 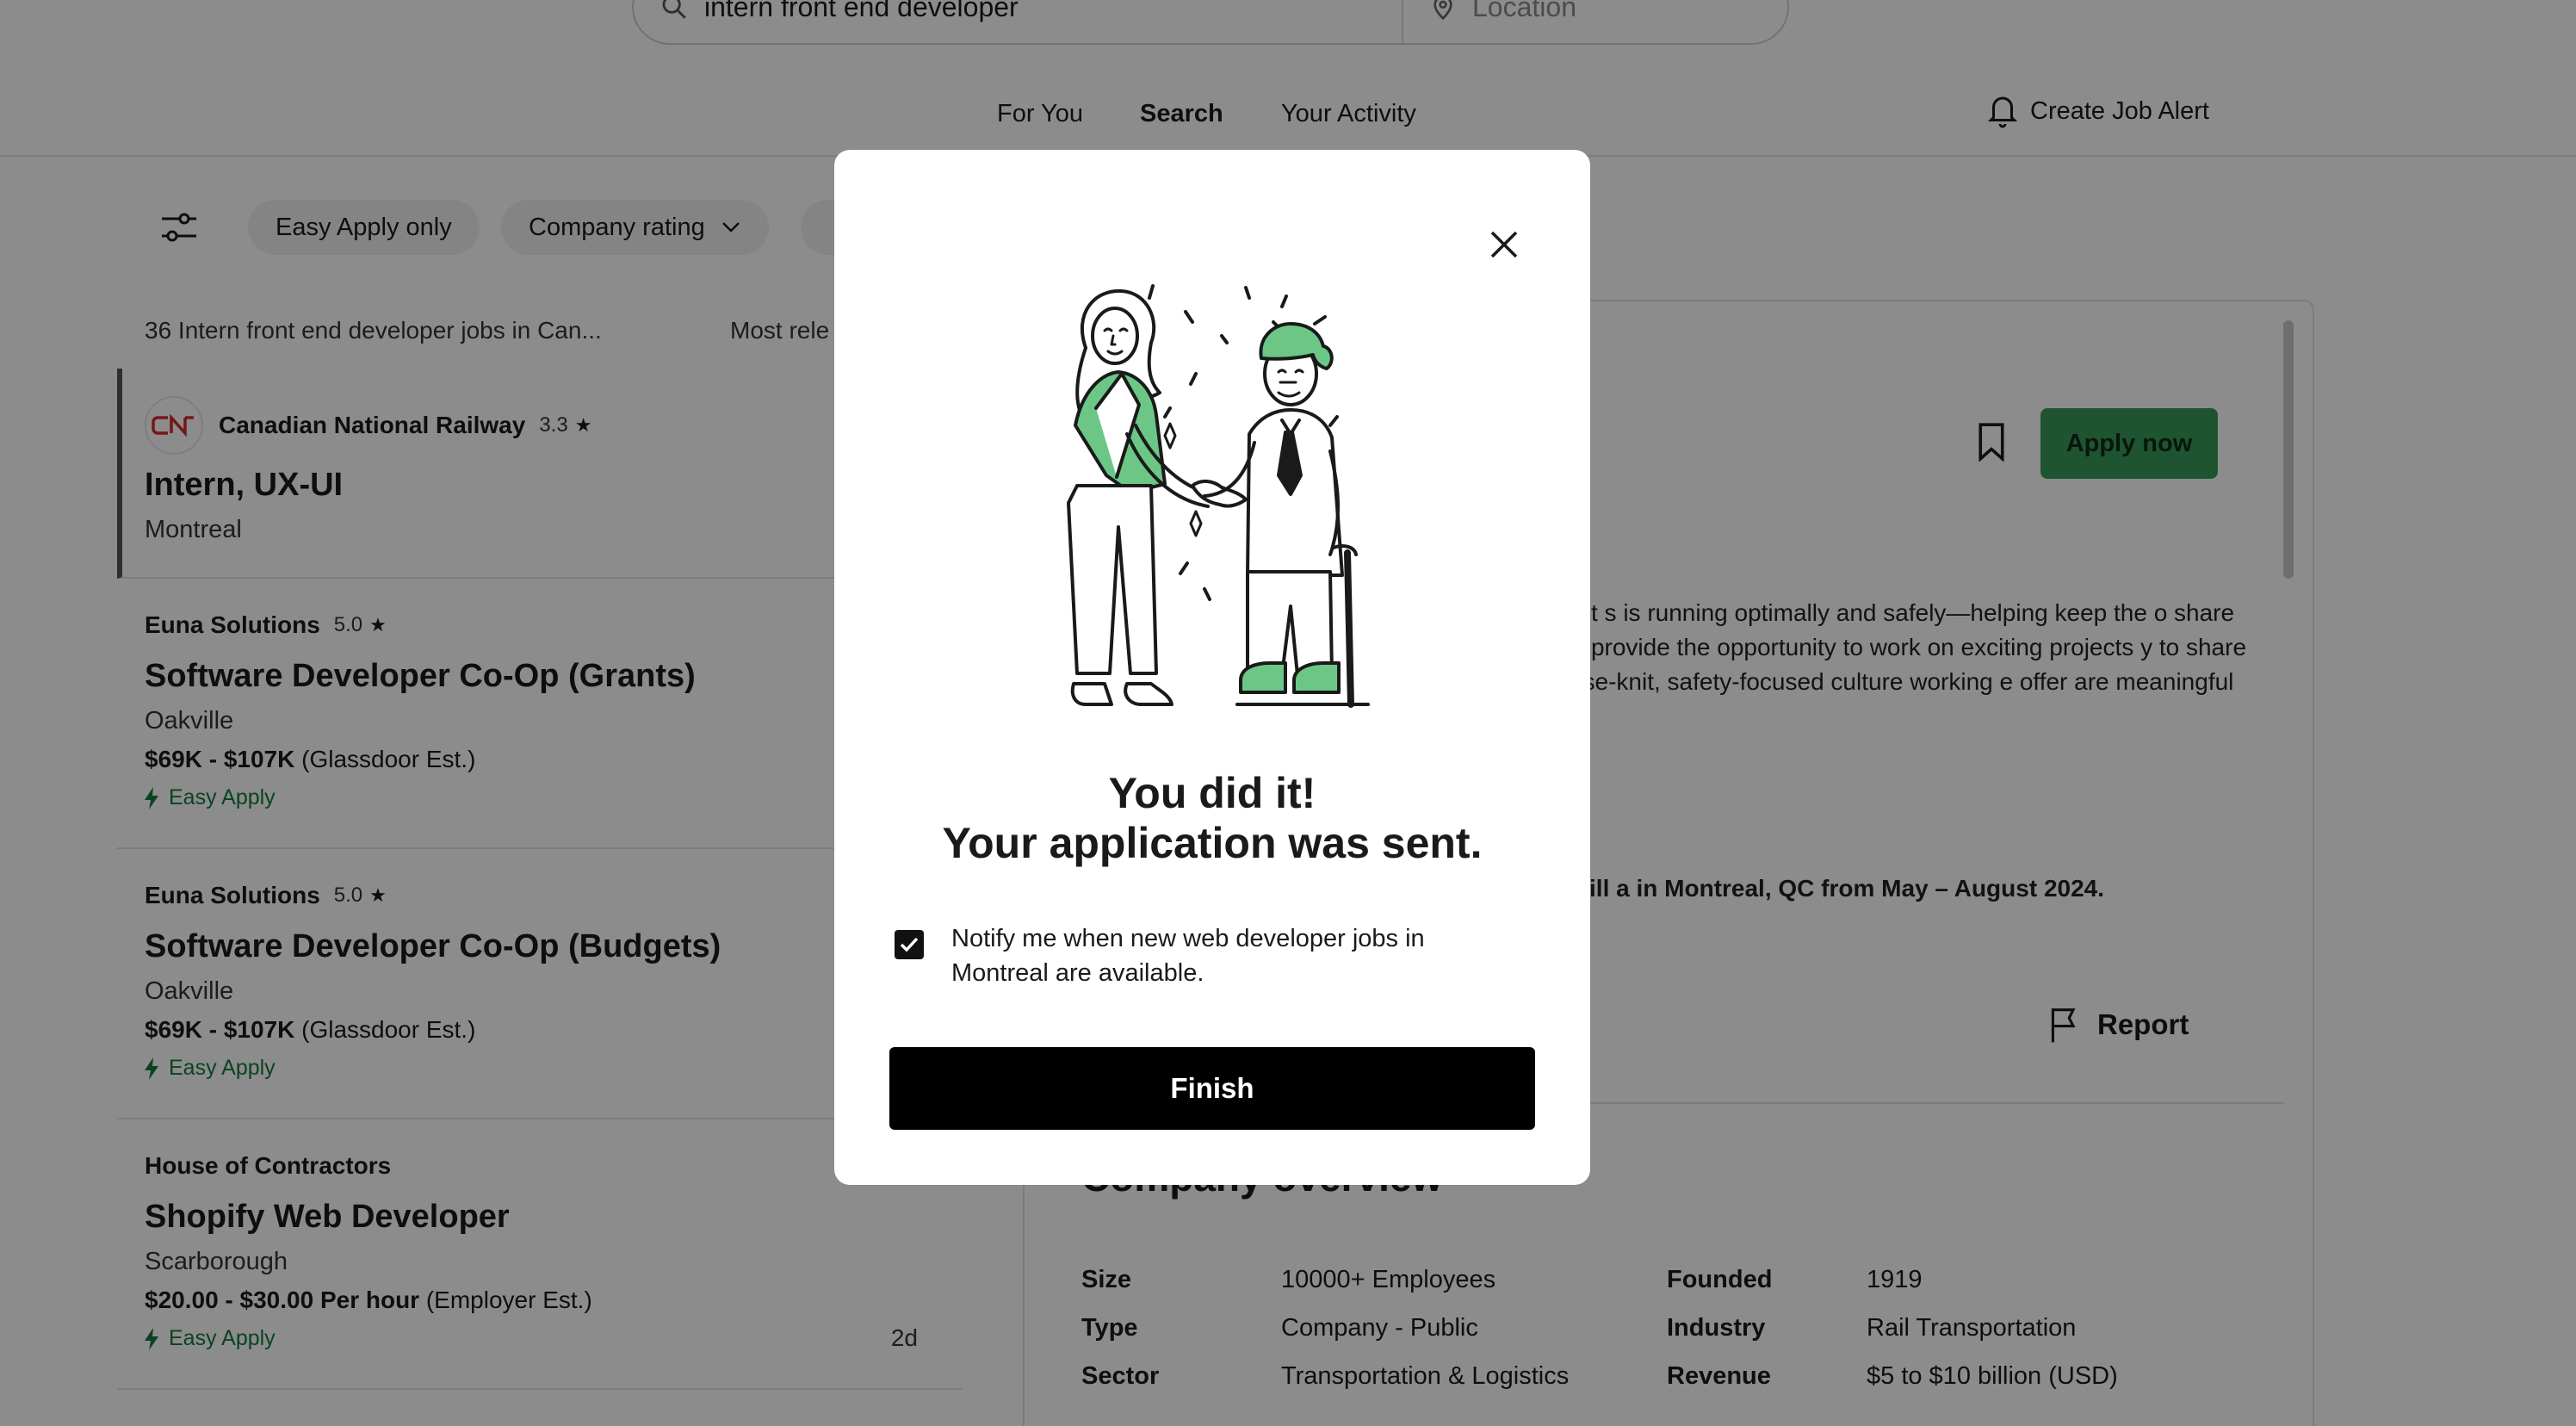 I want to click on notify-checkbox, so click(x=910, y=945).